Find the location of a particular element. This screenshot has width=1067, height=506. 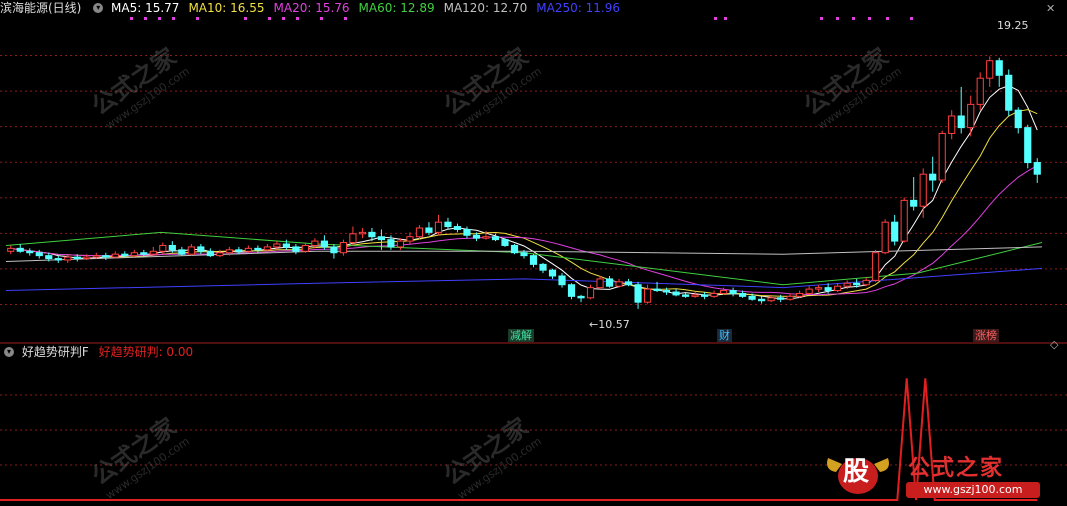

indicator-circle-icon: ▾ is located at coordinates (9, 351).